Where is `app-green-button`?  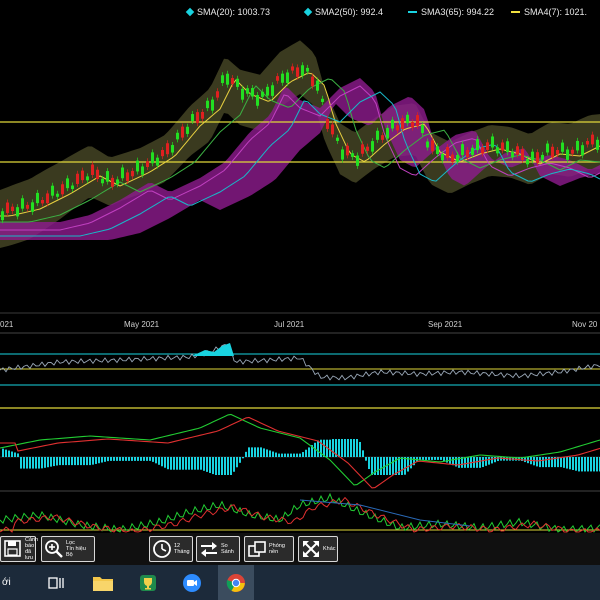 app-green-button is located at coordinates (148, 582).